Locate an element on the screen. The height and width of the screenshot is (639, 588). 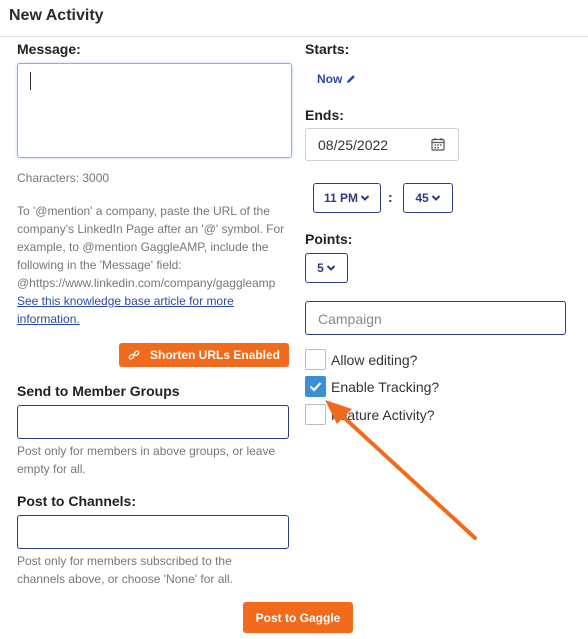
shorten-urls-button: Shorten URLs Enabled is located at coordinates (204, 355).